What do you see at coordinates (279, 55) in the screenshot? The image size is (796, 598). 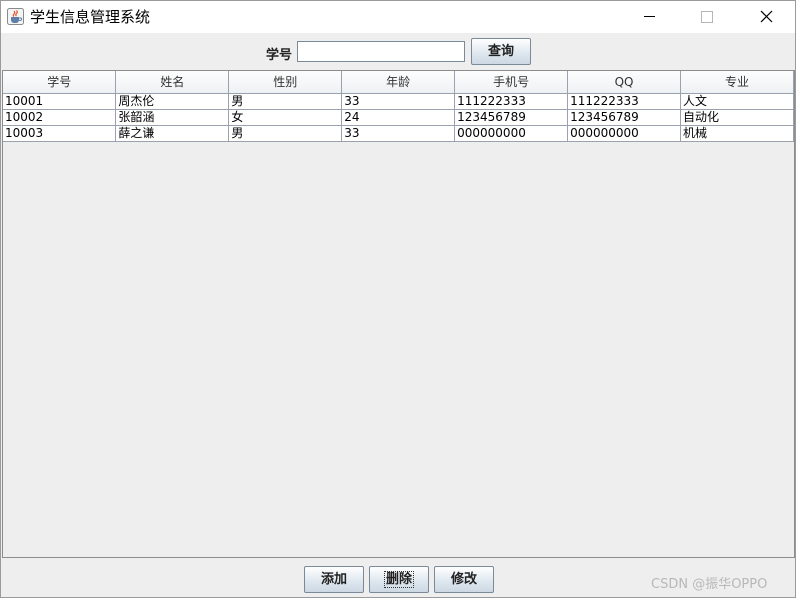 I see `search-label: 学号` at bounding box center [279, 55].